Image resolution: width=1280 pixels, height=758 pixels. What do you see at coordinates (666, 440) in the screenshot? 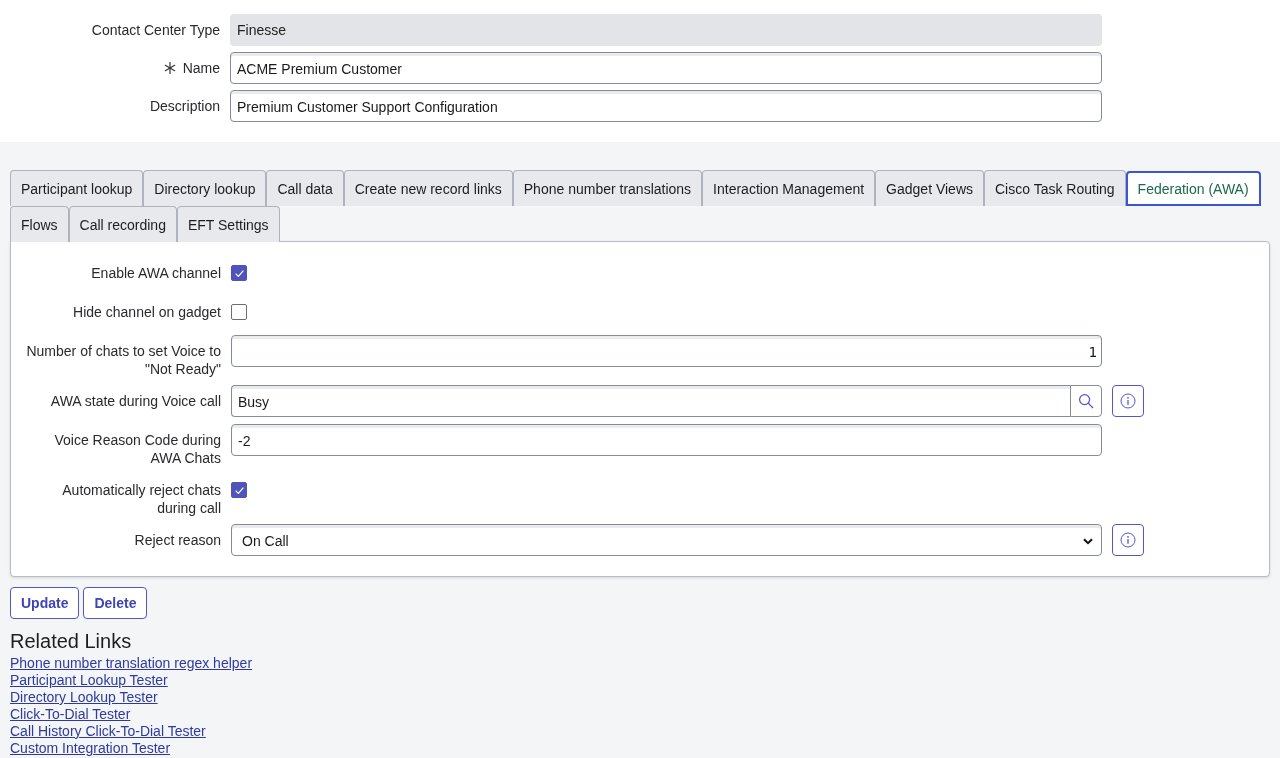
I see `text-field: -2` at bounding box center [666, 440].